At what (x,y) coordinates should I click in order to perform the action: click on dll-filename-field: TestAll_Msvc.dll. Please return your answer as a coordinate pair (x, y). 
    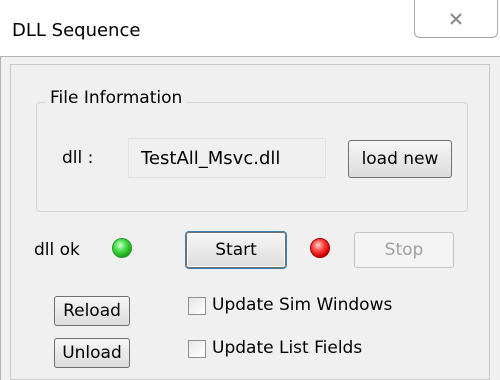
    Looking at the image, I should click on (227, 158).